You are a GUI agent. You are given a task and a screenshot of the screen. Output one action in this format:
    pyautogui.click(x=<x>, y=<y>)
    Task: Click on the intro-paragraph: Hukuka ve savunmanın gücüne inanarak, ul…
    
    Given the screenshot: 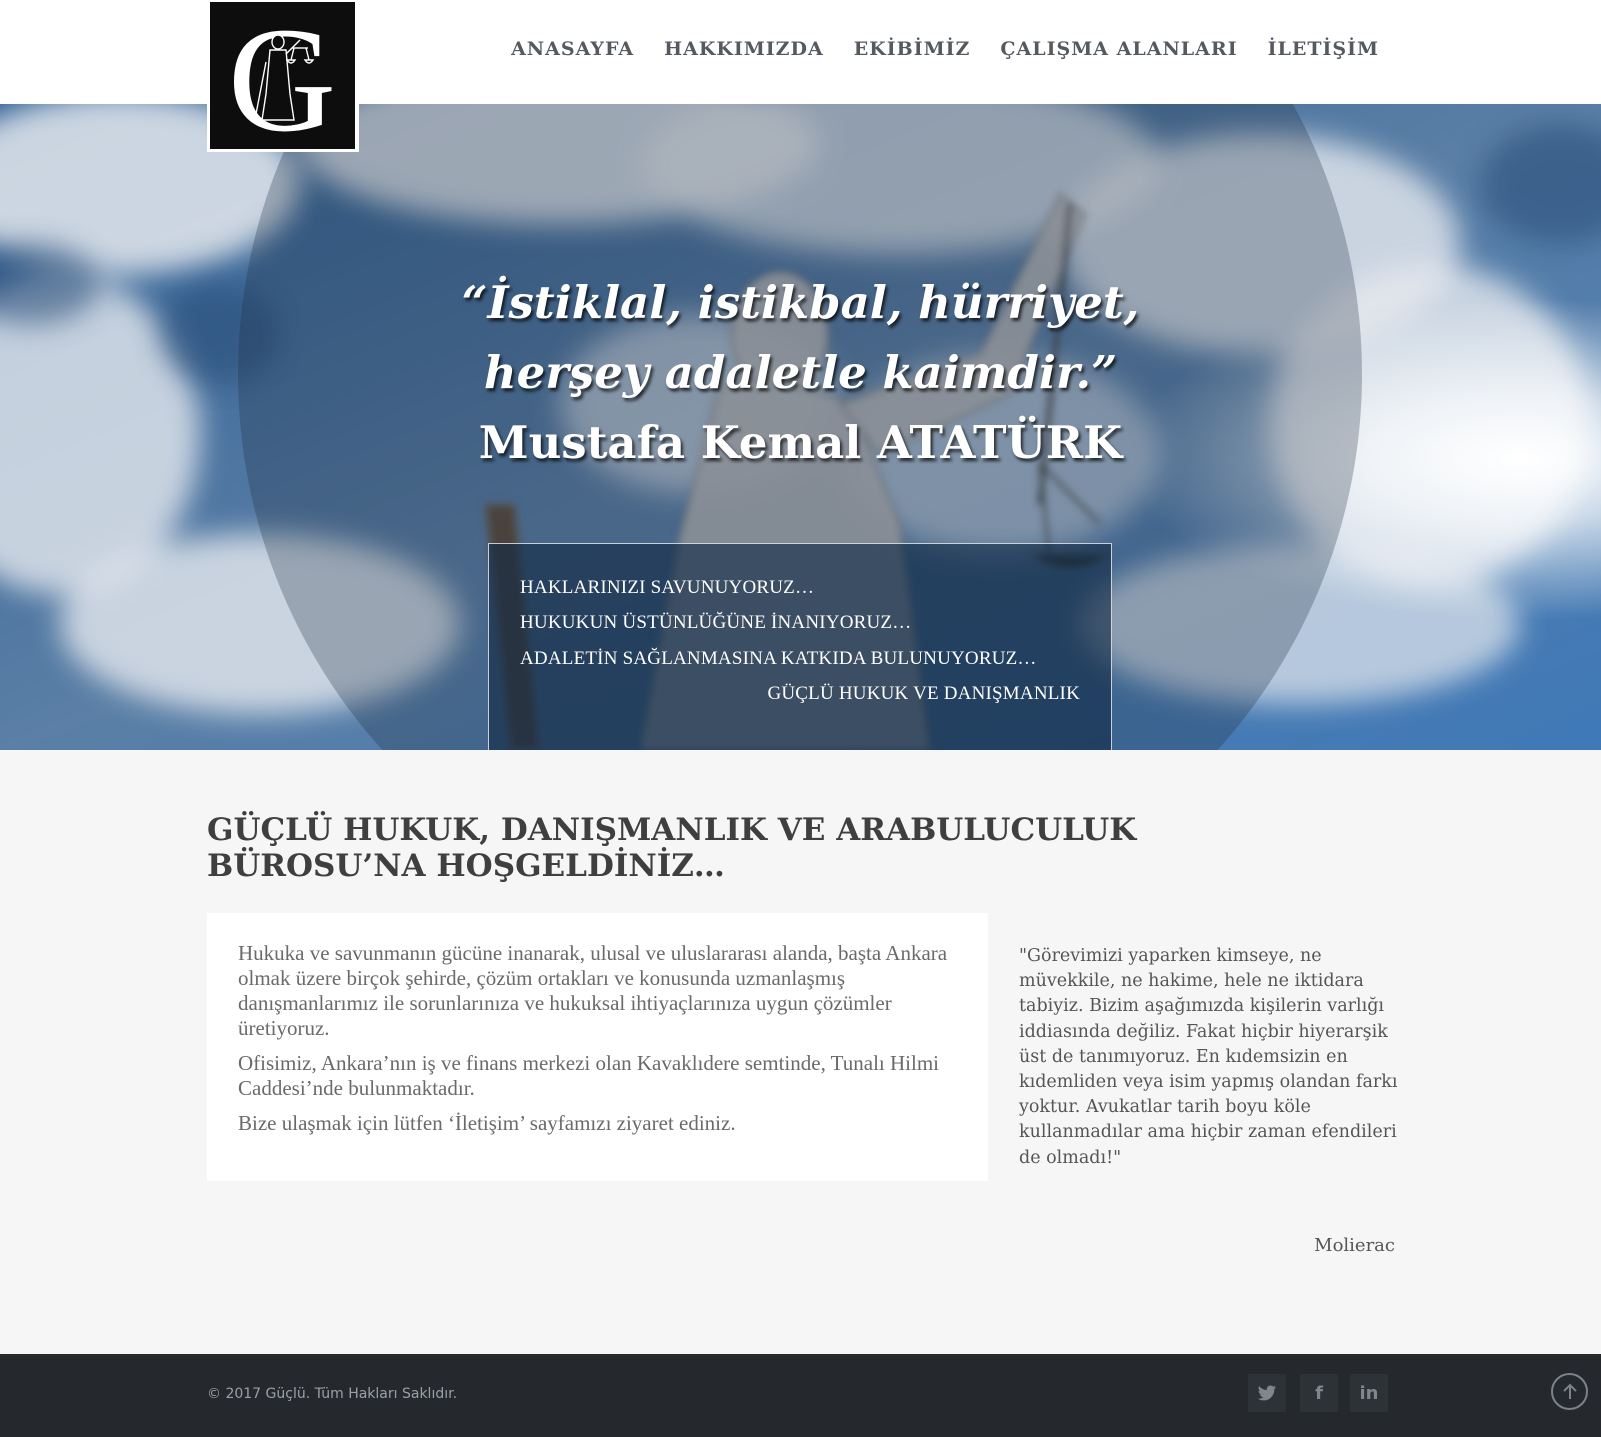 What is the action you would take?
    pyautogui.click(x=593, y=990)
    